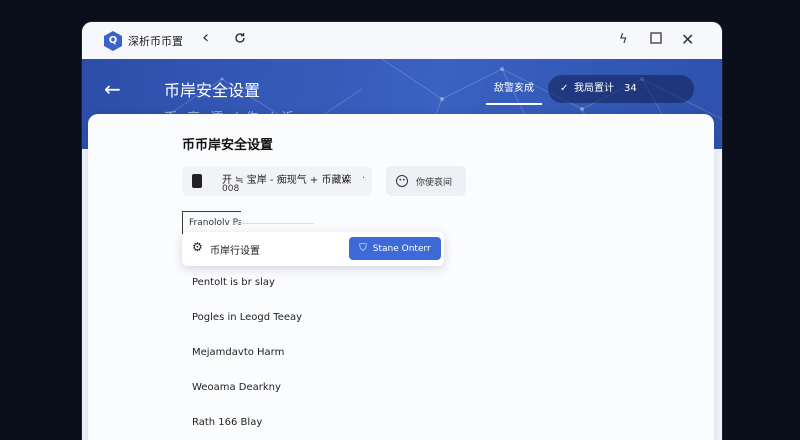  Describe the element at coordinates (623, 40) in the screenshot. I see `bolt-icon: ϟ` at that location.